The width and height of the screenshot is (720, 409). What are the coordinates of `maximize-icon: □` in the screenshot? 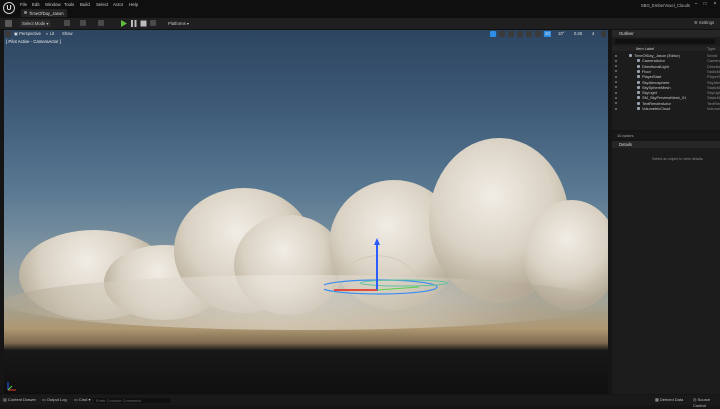 It's located at (705, 4).